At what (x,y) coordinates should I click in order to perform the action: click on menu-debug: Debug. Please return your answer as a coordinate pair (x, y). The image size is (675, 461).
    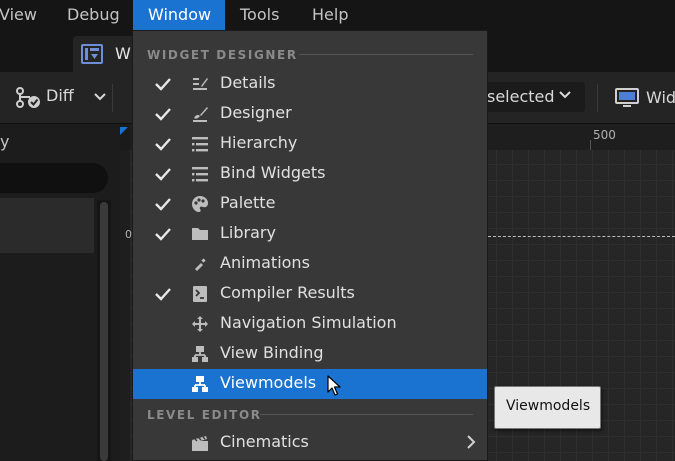
    Looking at the image, I should click on (95, 15).